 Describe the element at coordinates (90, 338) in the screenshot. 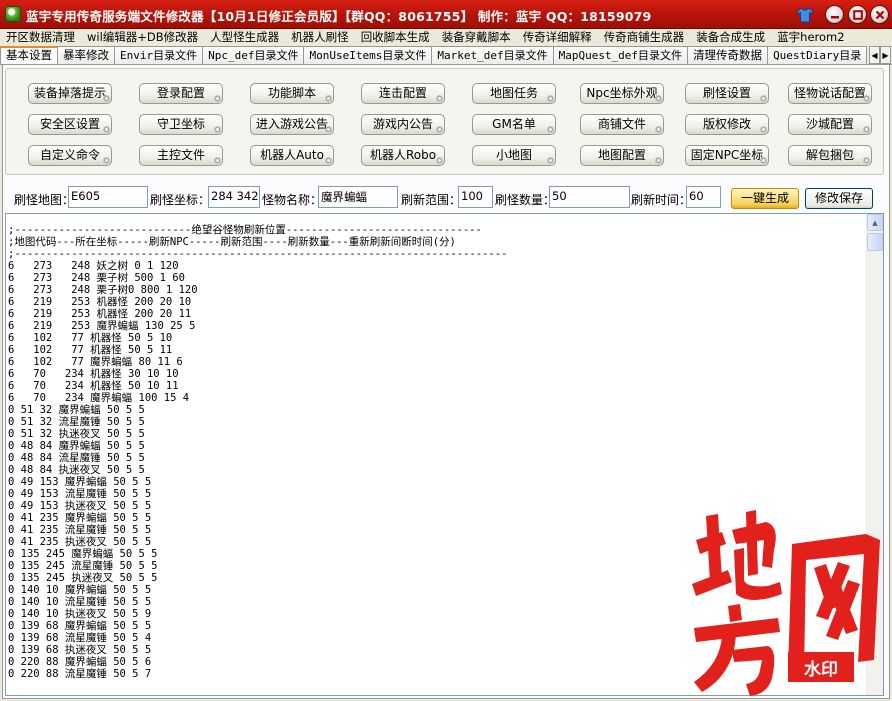

I see `text-line: 6 102 77 机器怪 50 5 10` at that location.